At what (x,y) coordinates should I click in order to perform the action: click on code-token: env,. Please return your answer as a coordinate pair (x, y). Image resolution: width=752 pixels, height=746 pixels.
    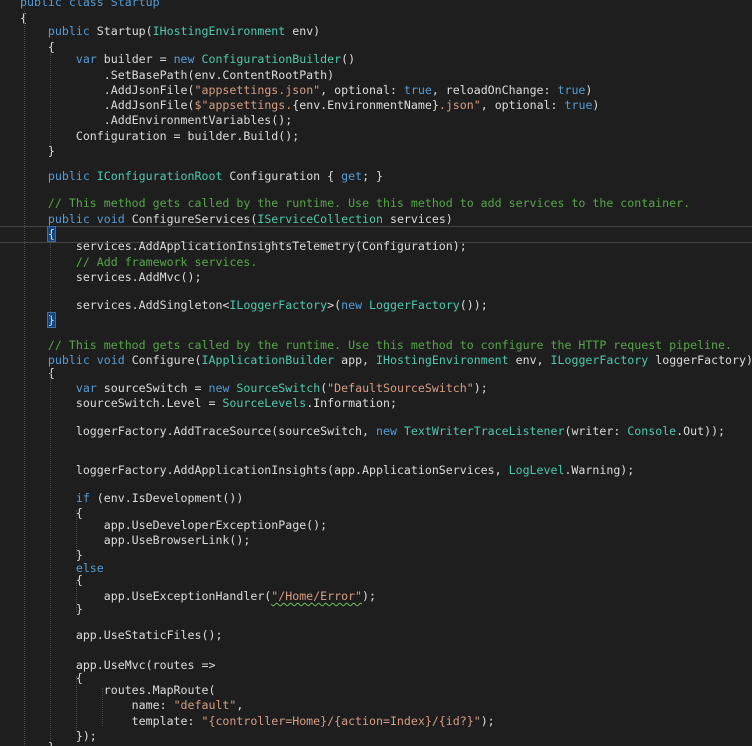
    Looking at the image, I should click on (529, 360).